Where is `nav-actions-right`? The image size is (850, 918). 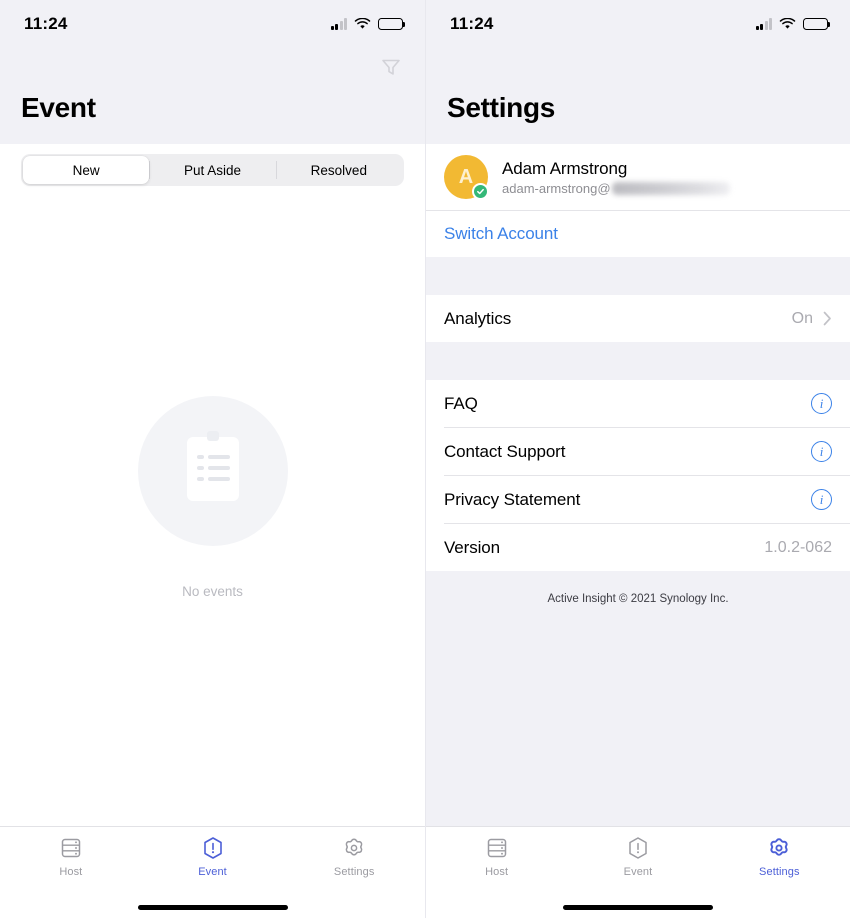 nav-actions-right is located at coordinates (637, 67).